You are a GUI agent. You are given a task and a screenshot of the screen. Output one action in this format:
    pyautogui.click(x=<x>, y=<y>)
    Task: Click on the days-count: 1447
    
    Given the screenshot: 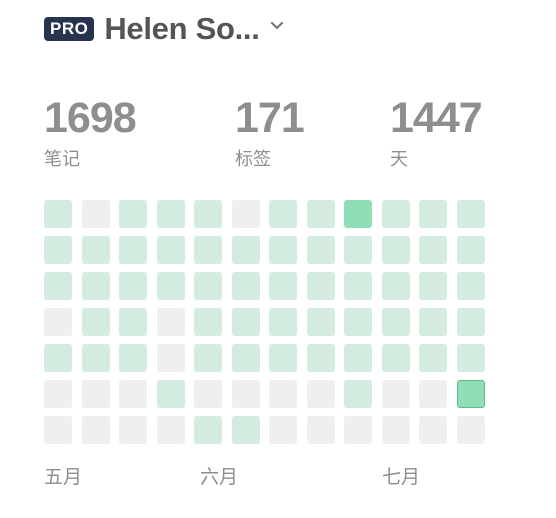 What is the action you would take?
    pyautogui.click(x=436, y=118)
    